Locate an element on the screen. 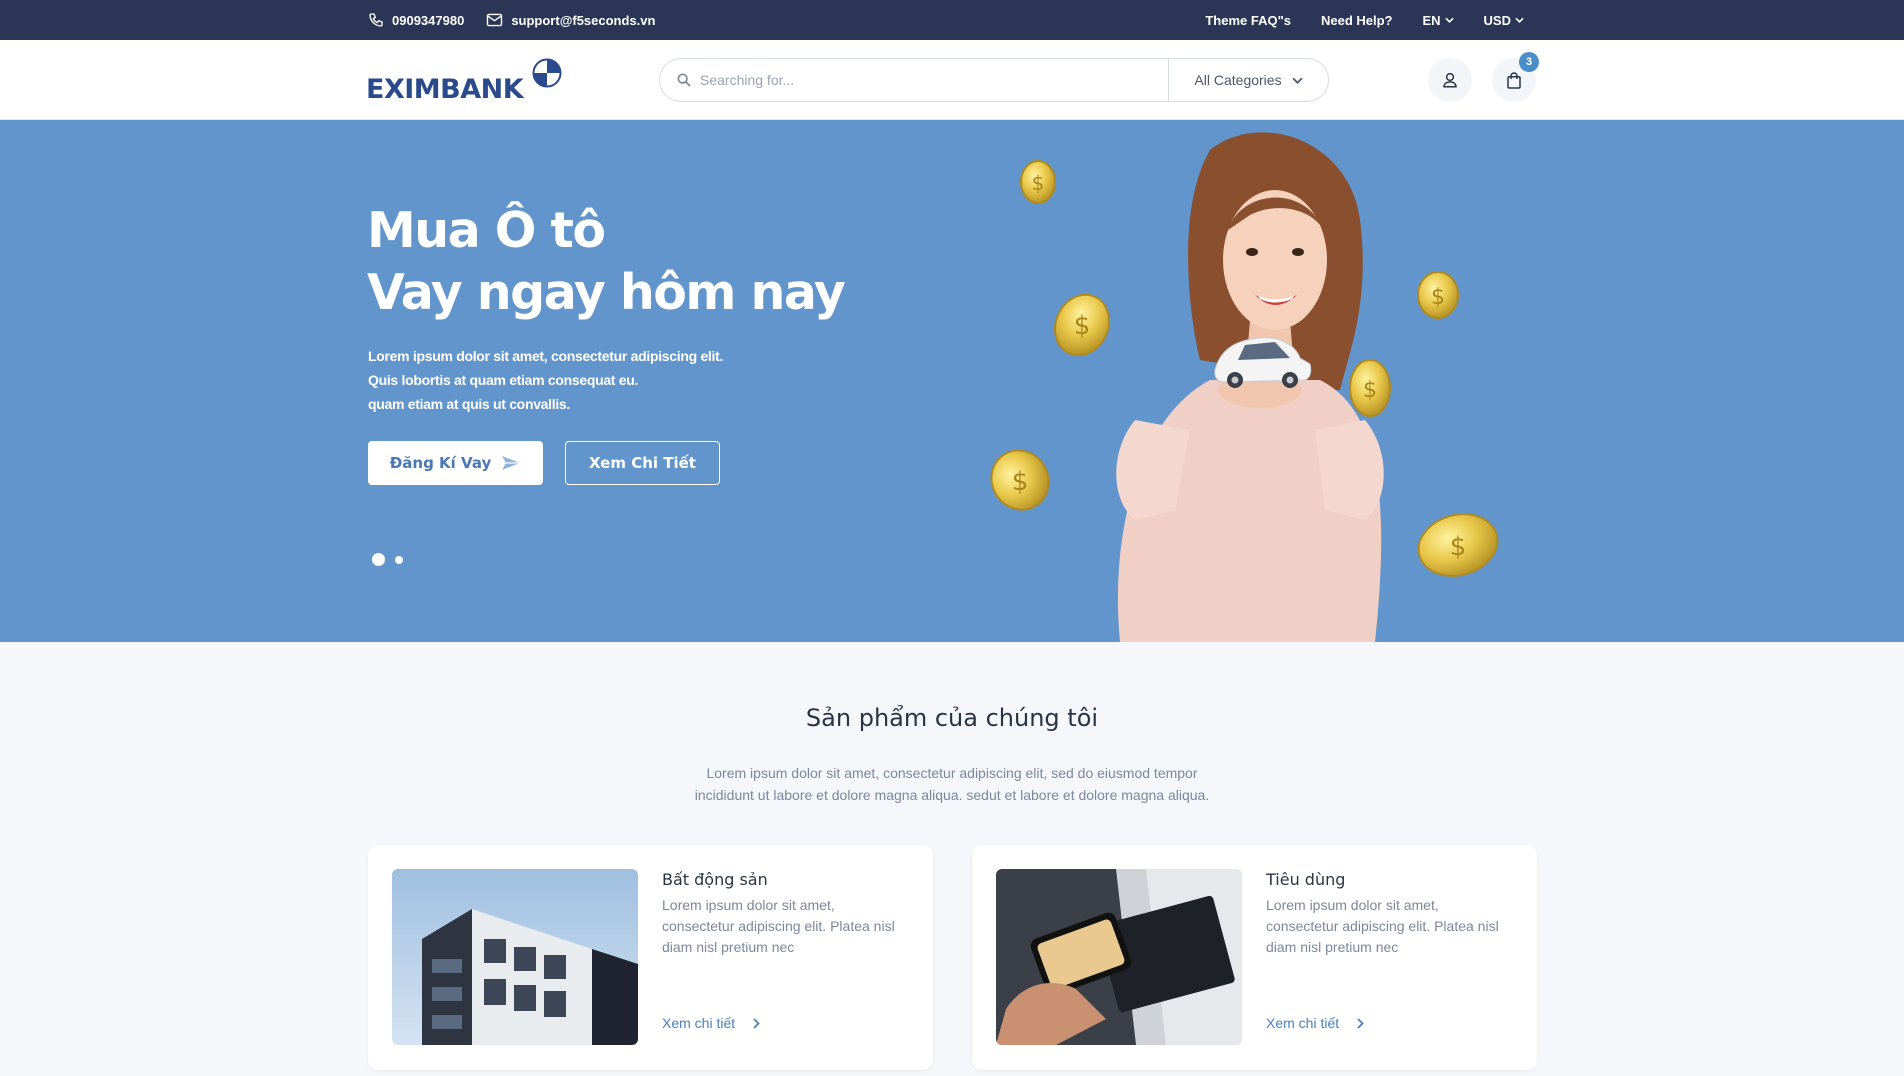 This screenshot has height=1076, width=1904. shopping-bag-icon is located at coordinates (1514, 80).